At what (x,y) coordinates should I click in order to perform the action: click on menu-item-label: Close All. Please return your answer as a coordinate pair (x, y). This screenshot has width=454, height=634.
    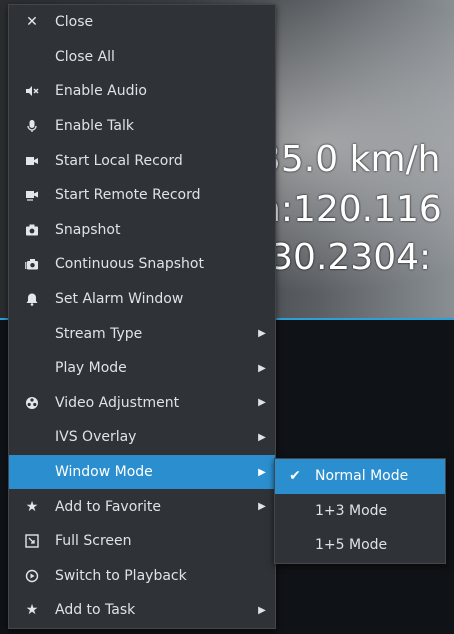
    Looking at the image, I should click on (85, 56).